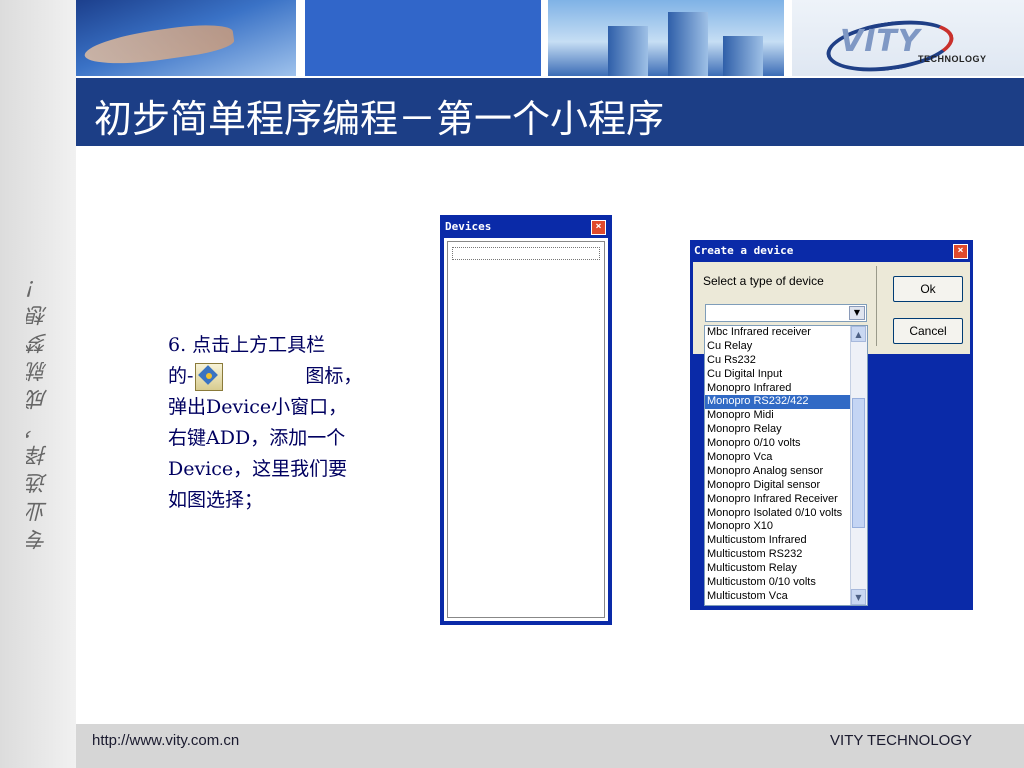 The width and height of the screenshot is (1024, 768). Describe the element at coordinates (526, 429) in the screenshot. I see `devices-list-area` at that location.